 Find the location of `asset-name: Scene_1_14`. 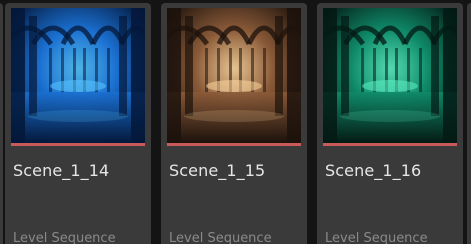

asset-name: Scene_1_14 is located at coordinates (61, 170).